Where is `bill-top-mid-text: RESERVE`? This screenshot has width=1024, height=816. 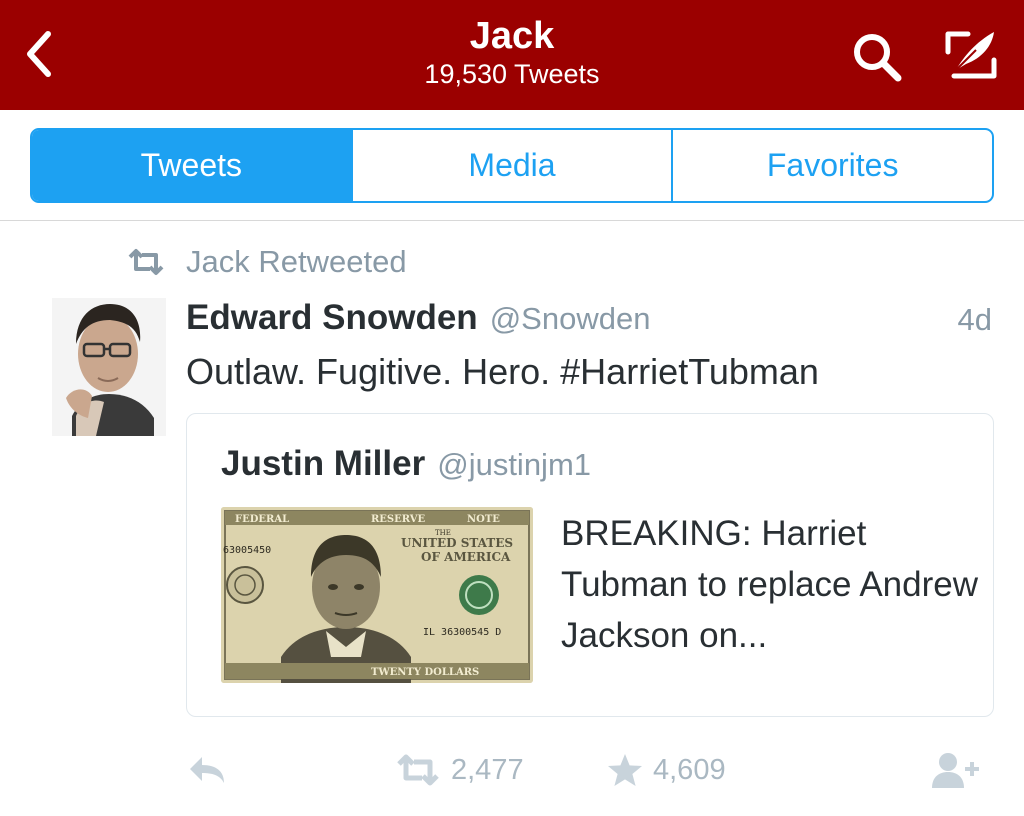 bill-top-mid-text: RESERVE is located at coordinates (398, 519).